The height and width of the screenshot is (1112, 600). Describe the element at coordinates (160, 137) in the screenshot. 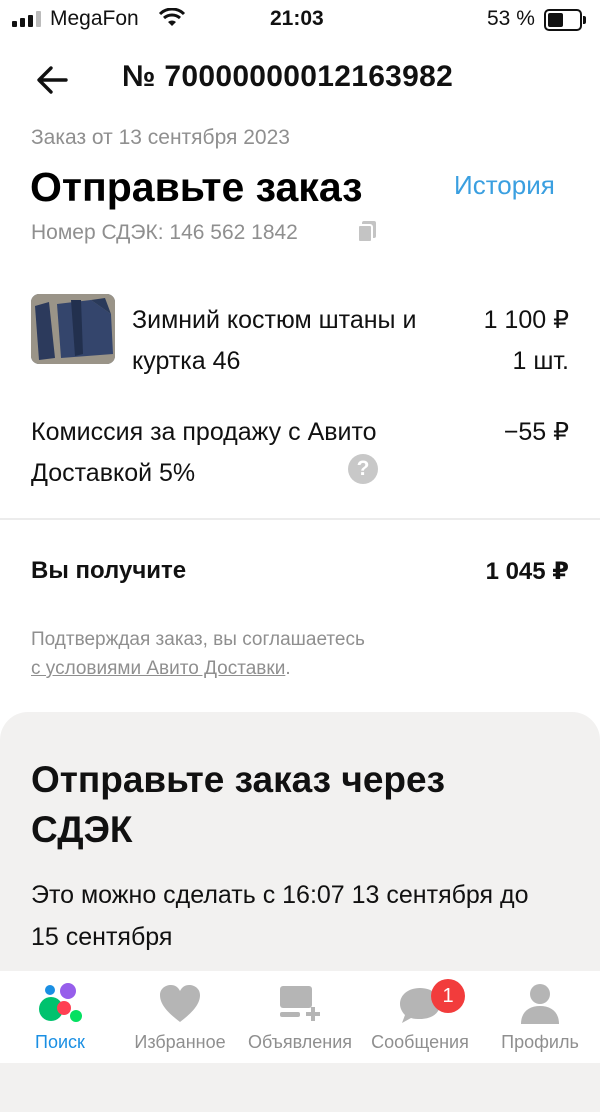

I see `order-date: Заказ от 13 сентября 2023` at that location.